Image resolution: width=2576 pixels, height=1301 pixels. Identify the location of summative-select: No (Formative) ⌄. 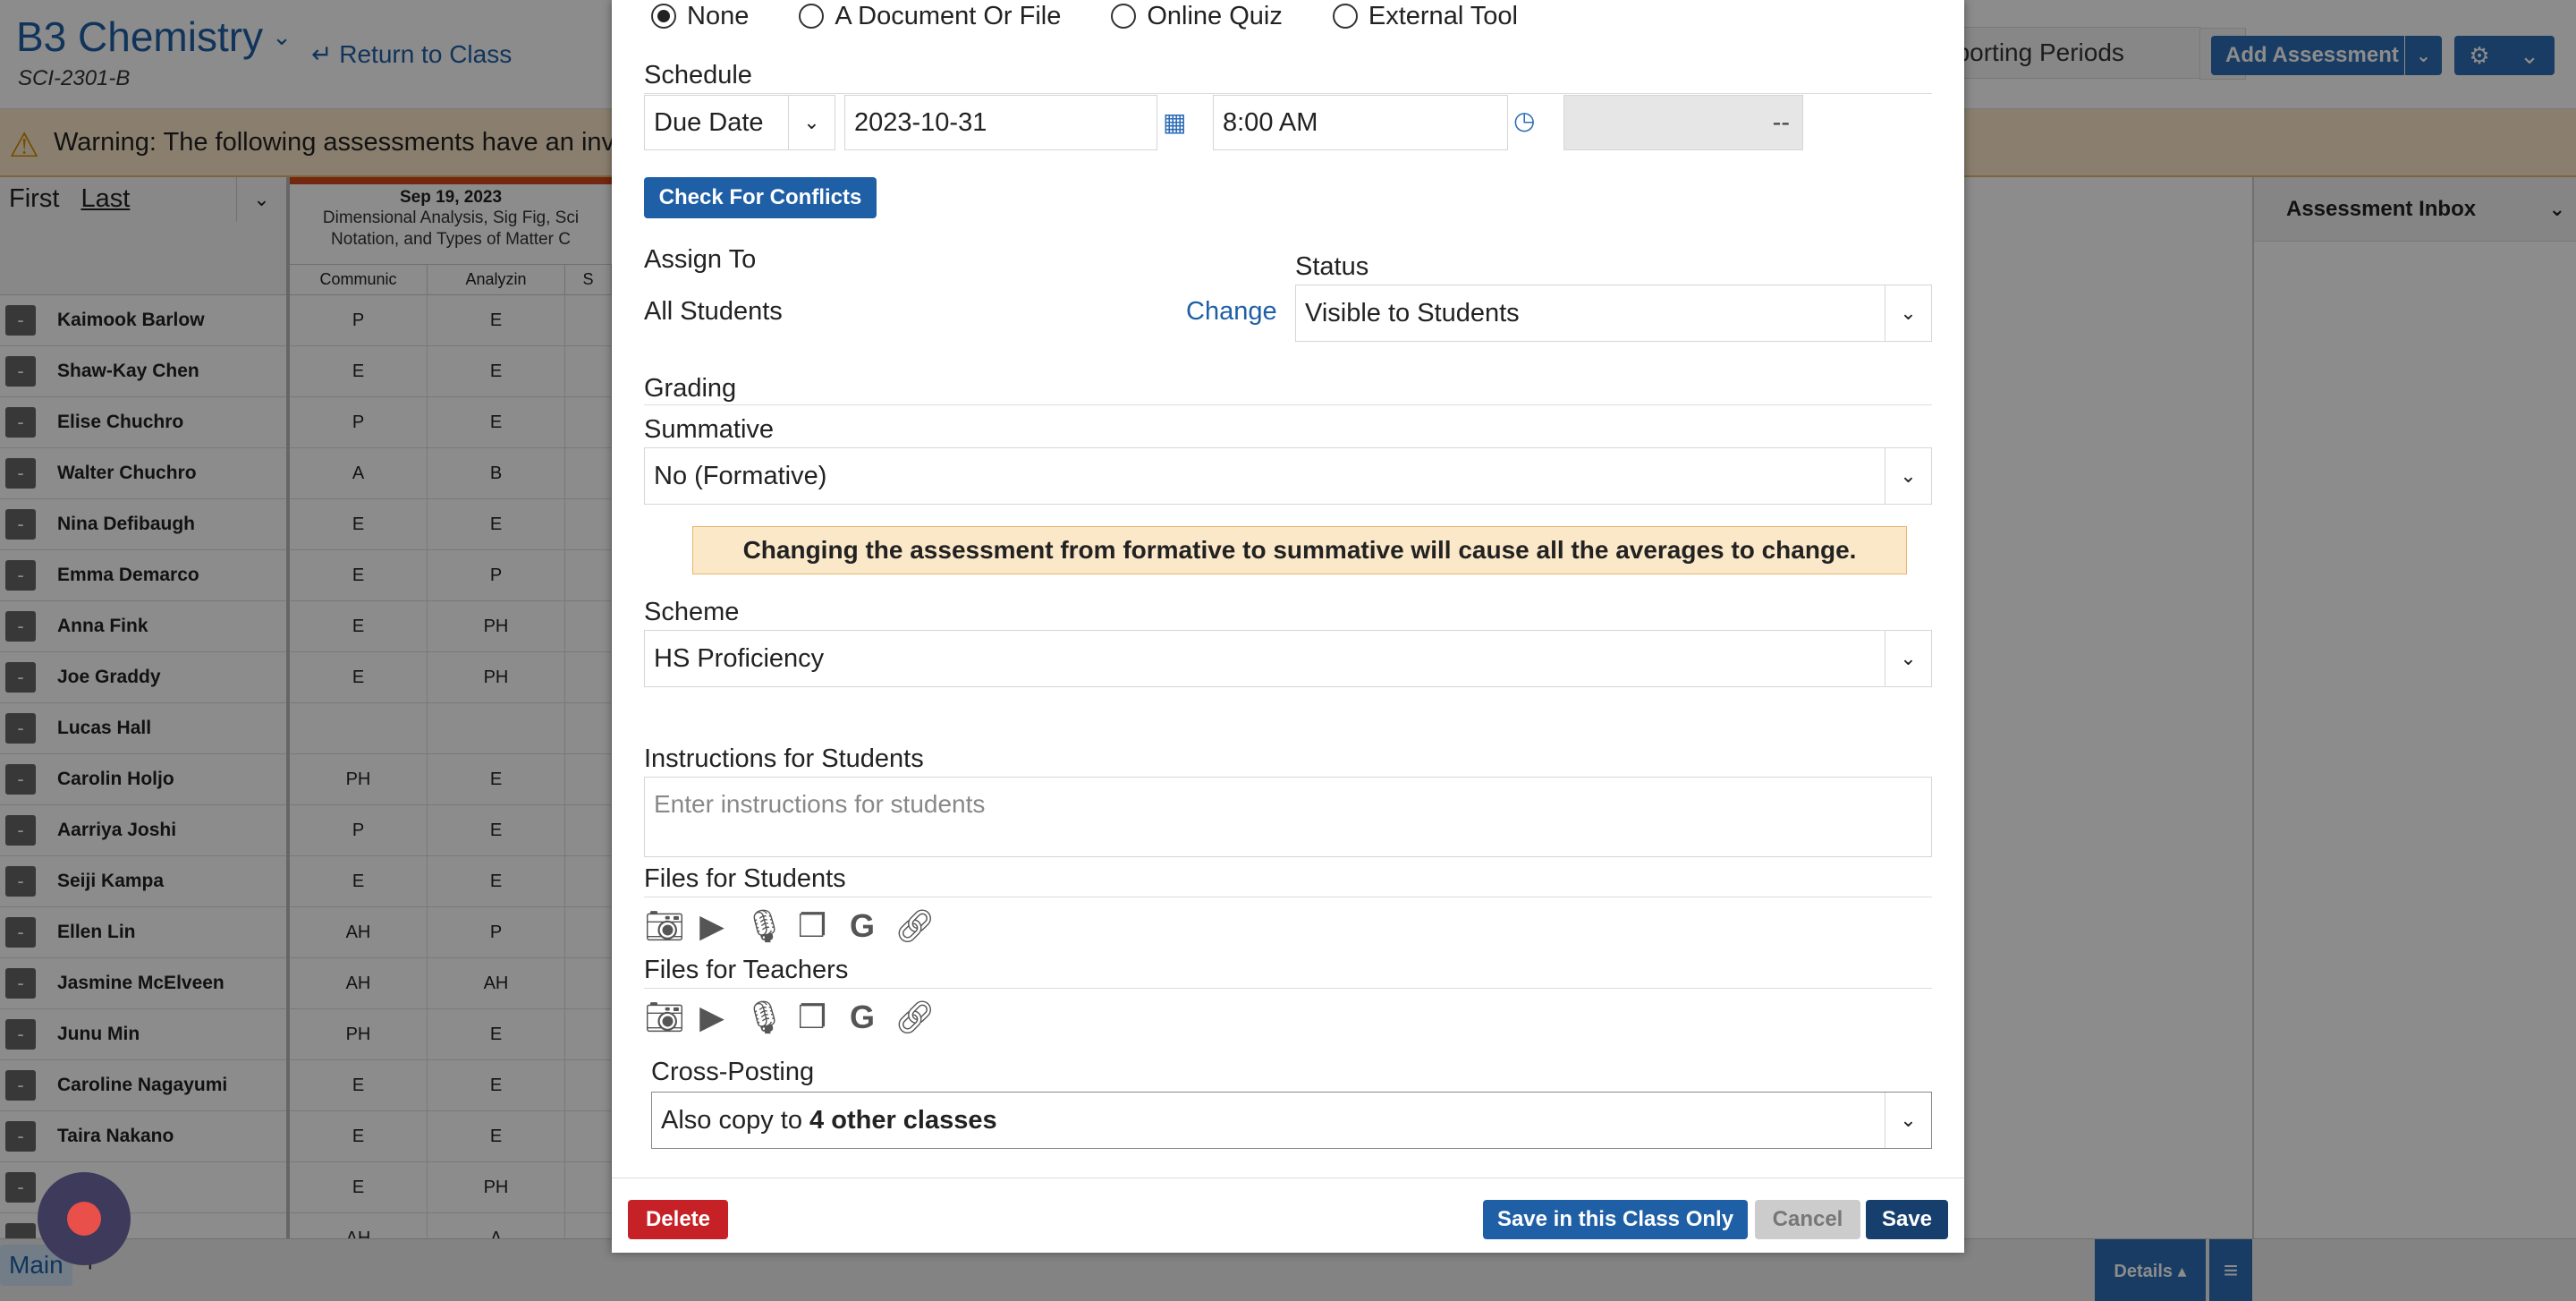
(1288, 476).